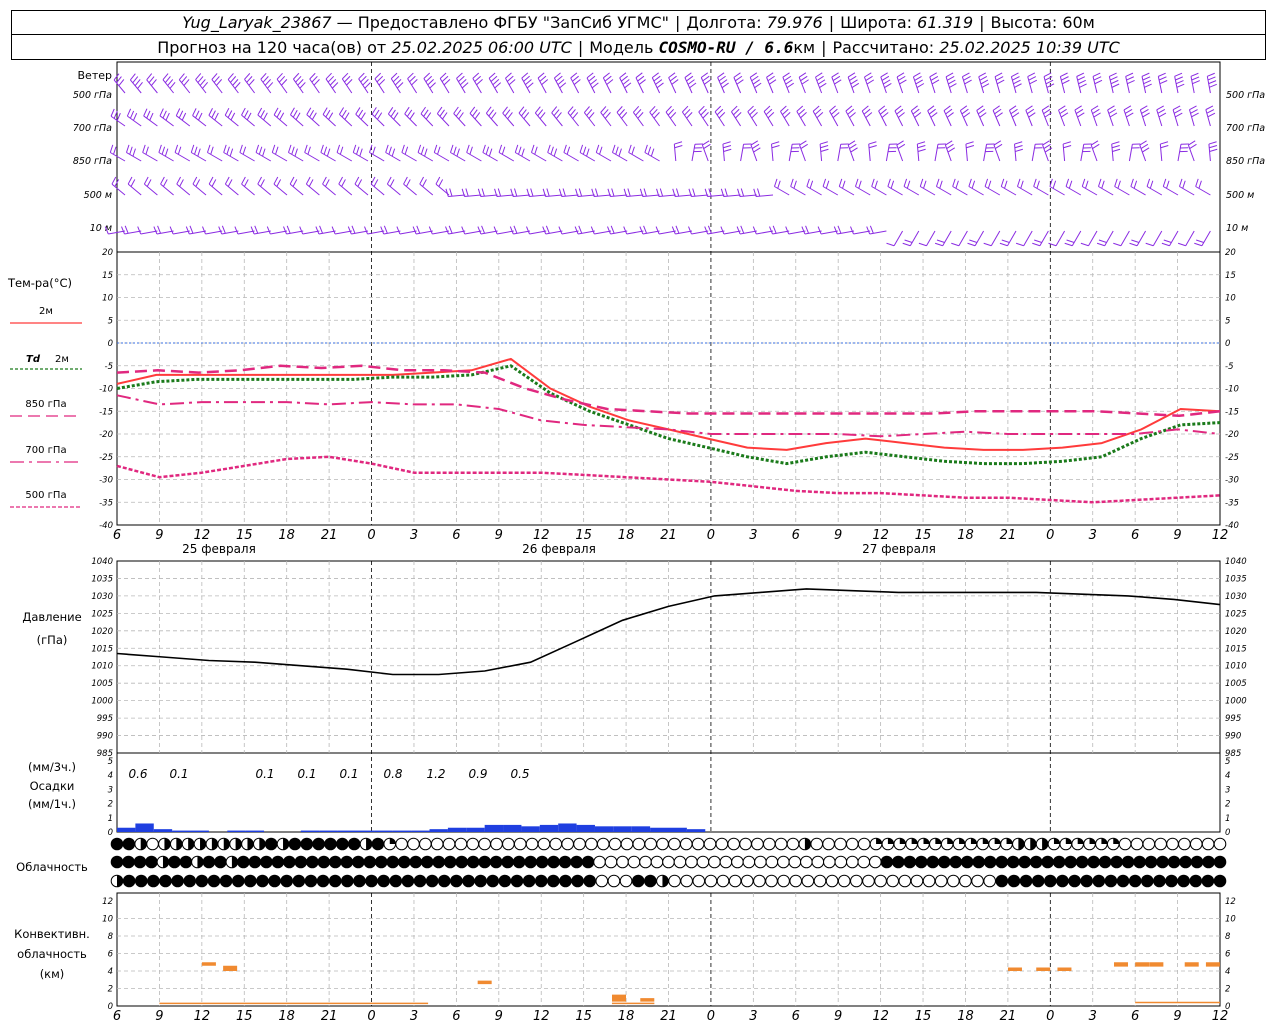  I want to click on wind-level-left: 10 м, so click(101, 228).